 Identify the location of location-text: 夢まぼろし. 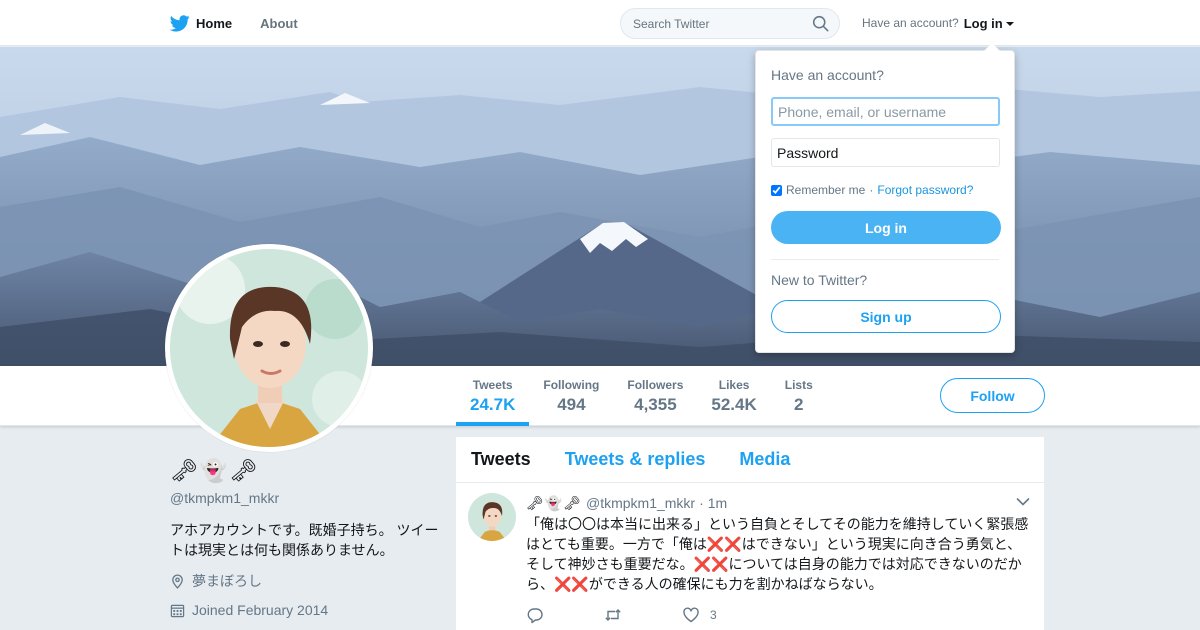
(227, 581).